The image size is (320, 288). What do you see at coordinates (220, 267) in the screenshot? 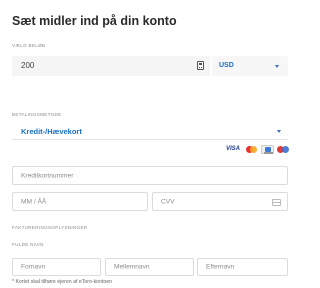
I see `last-name-placeholder: Efternavn` at bounding box center [220, 267].